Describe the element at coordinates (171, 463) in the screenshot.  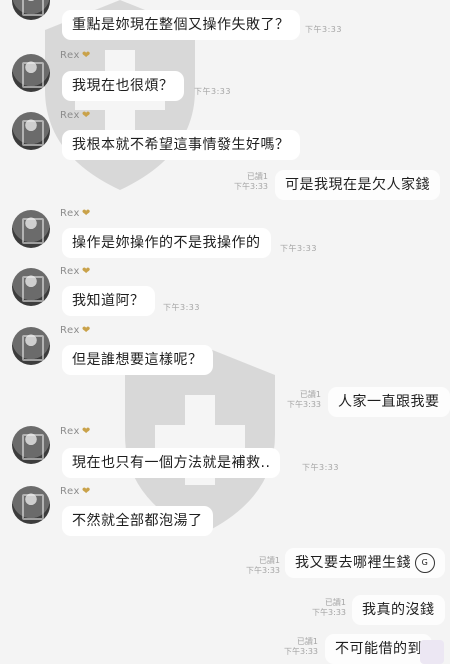
I see `incoming-message: 現在也只有一個方法就是補救..` at that location.